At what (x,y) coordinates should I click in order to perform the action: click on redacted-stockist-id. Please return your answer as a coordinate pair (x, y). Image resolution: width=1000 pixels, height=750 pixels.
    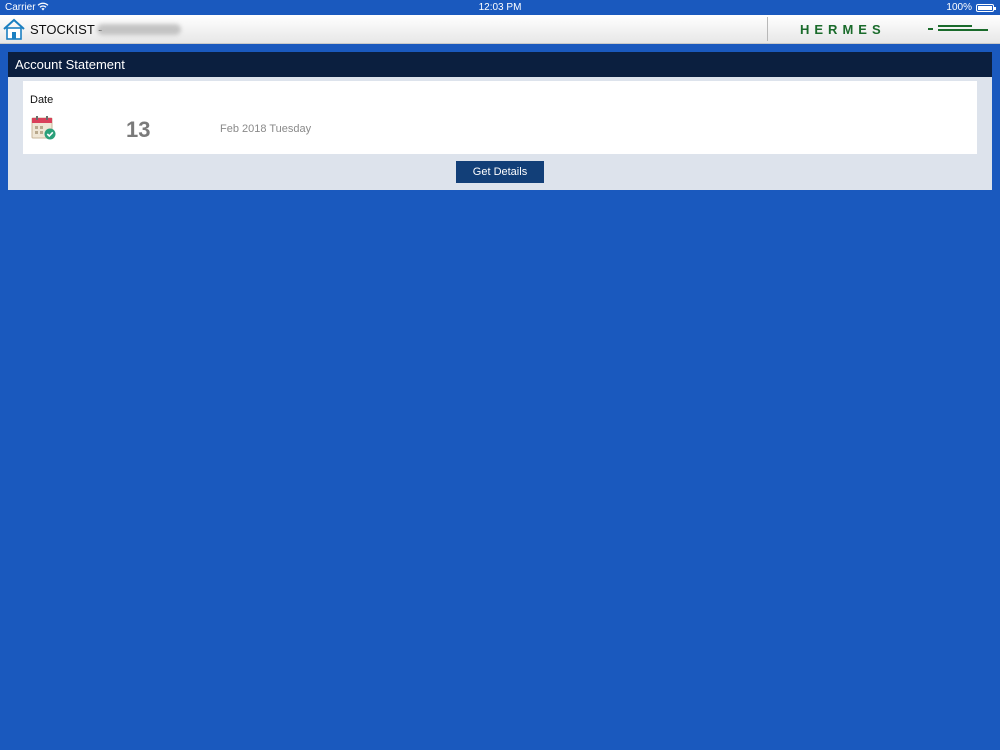
    Looking at the image, I should click on (139, 29).